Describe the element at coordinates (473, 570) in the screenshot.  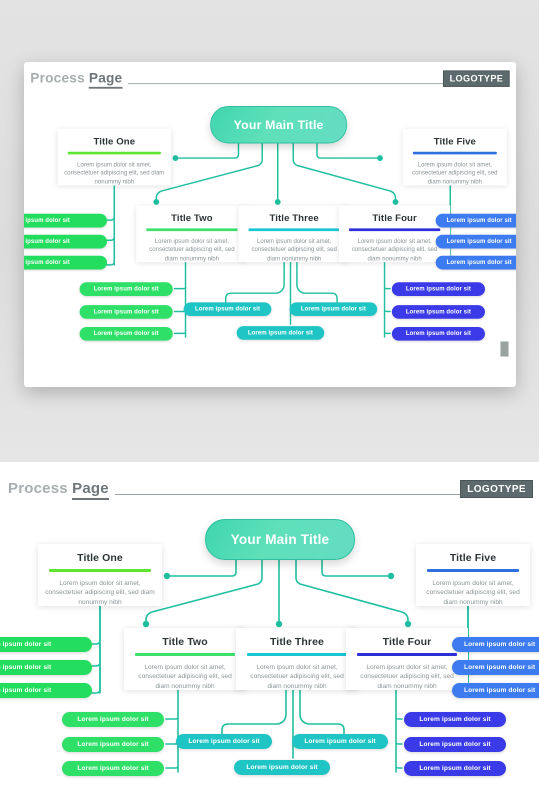
I see `node-accent-bar-title-five` at that location.